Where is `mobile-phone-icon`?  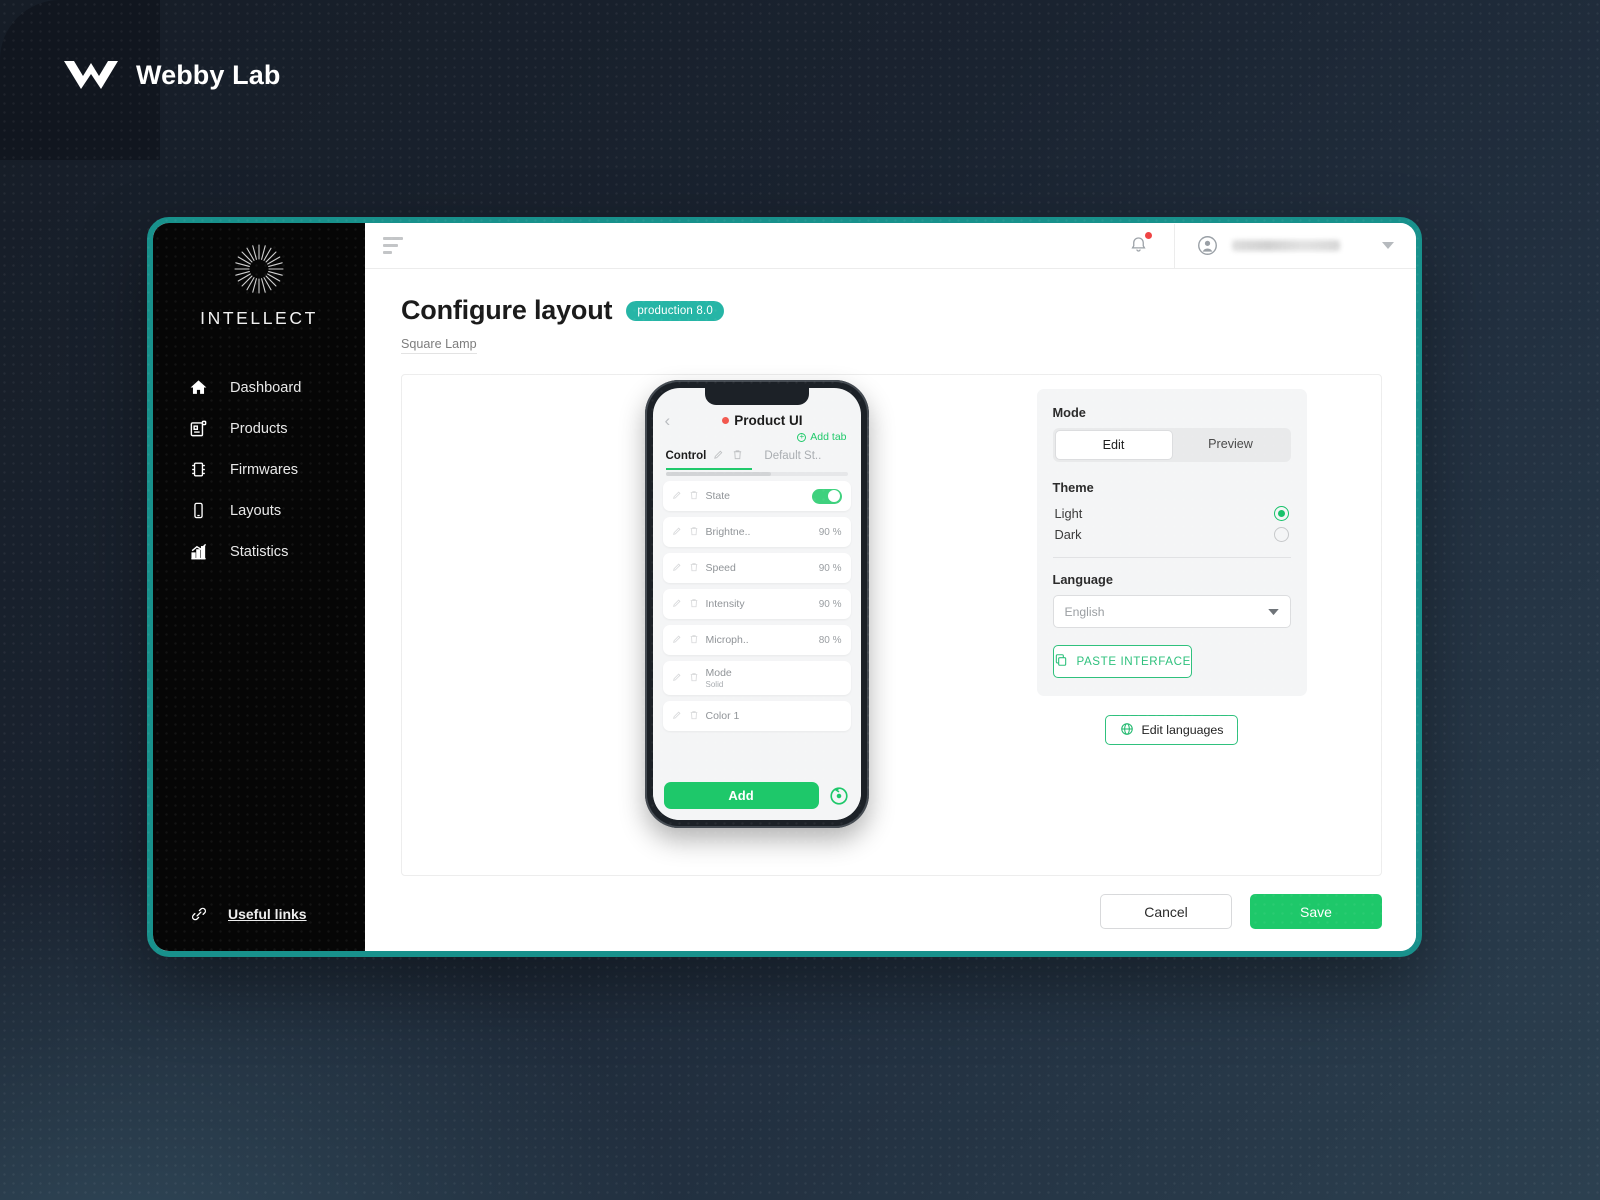
mobile-phone-icon is located at coordinates (198, 510).